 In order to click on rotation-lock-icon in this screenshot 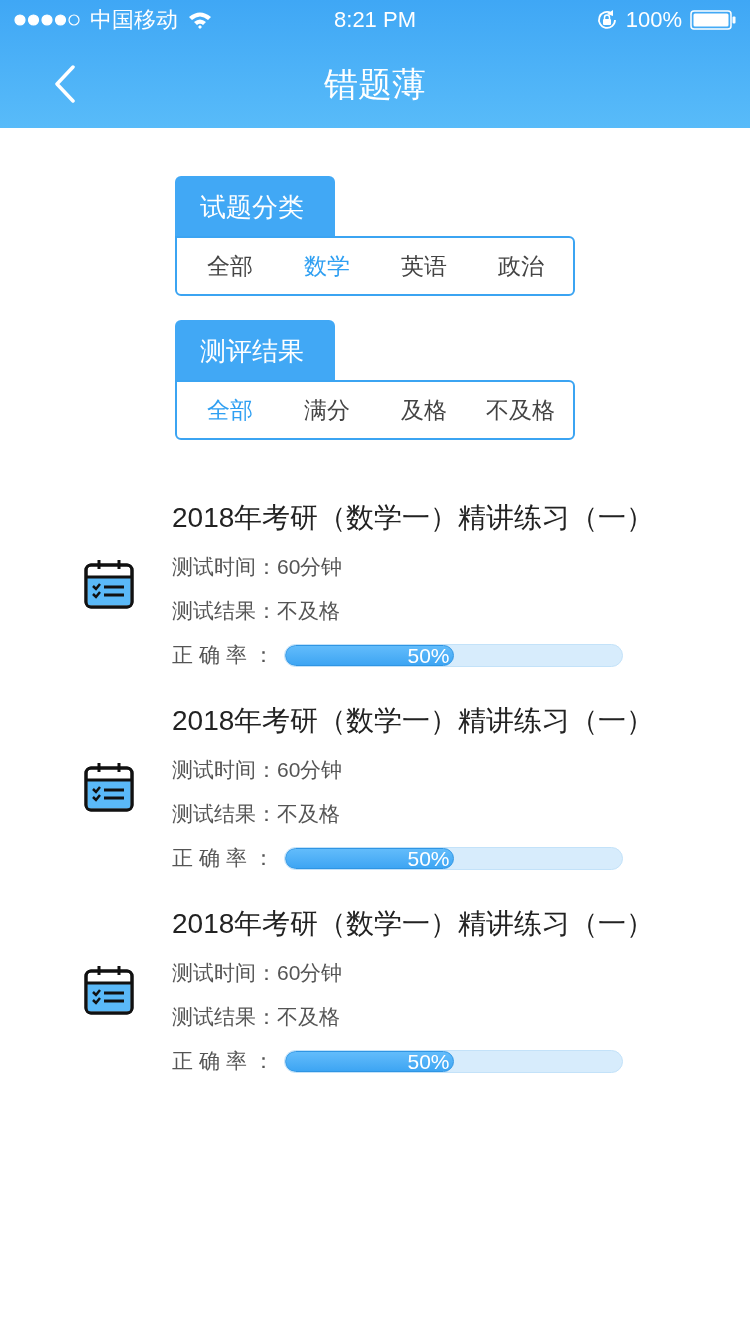, I will do `click(606, 20)`.